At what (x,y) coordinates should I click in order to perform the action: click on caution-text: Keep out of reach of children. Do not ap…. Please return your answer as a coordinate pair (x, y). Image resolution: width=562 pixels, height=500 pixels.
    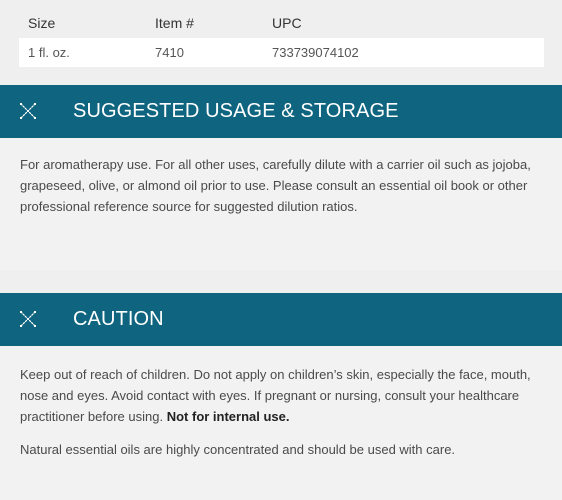
    Looking at the image, I should click on (280, 395).